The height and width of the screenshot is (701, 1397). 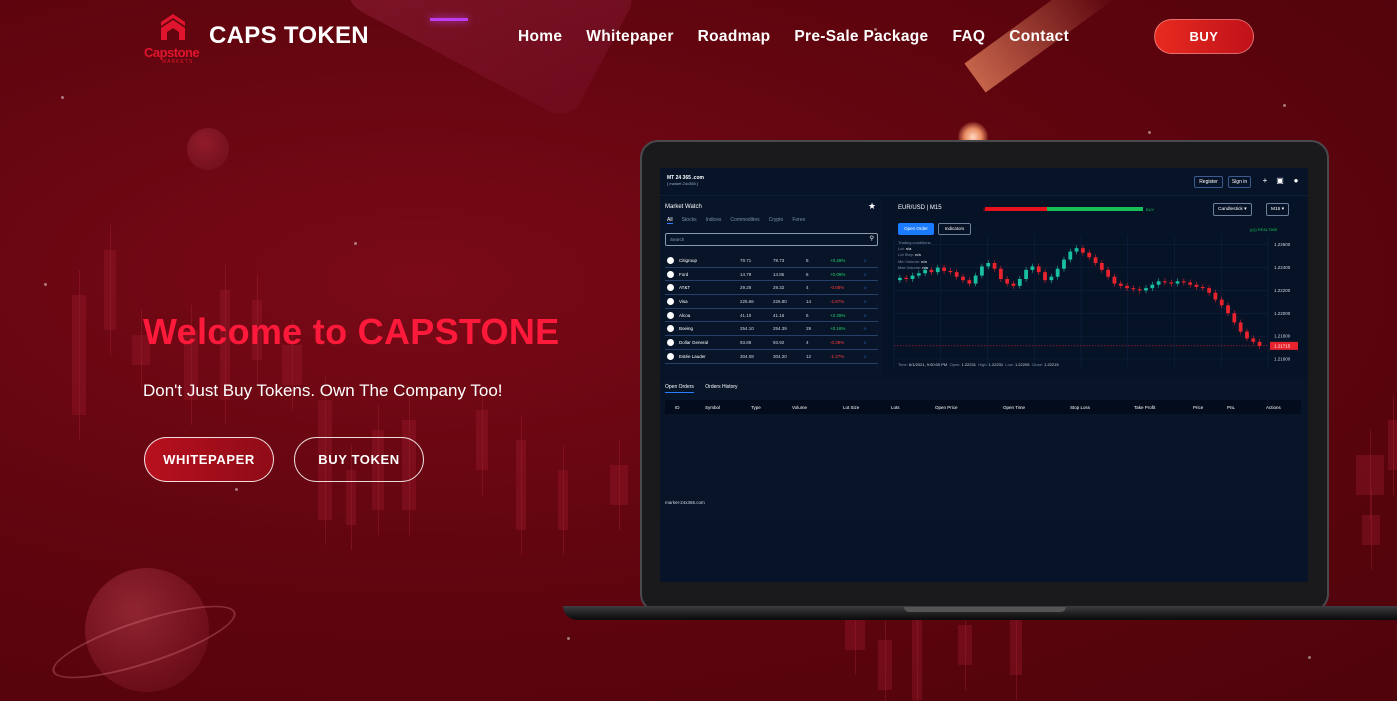 What do you see at coordinates (734, 37) in the screenshot?
I see `nav-roadmap: Roadmap` at bounding box center [734, 37].